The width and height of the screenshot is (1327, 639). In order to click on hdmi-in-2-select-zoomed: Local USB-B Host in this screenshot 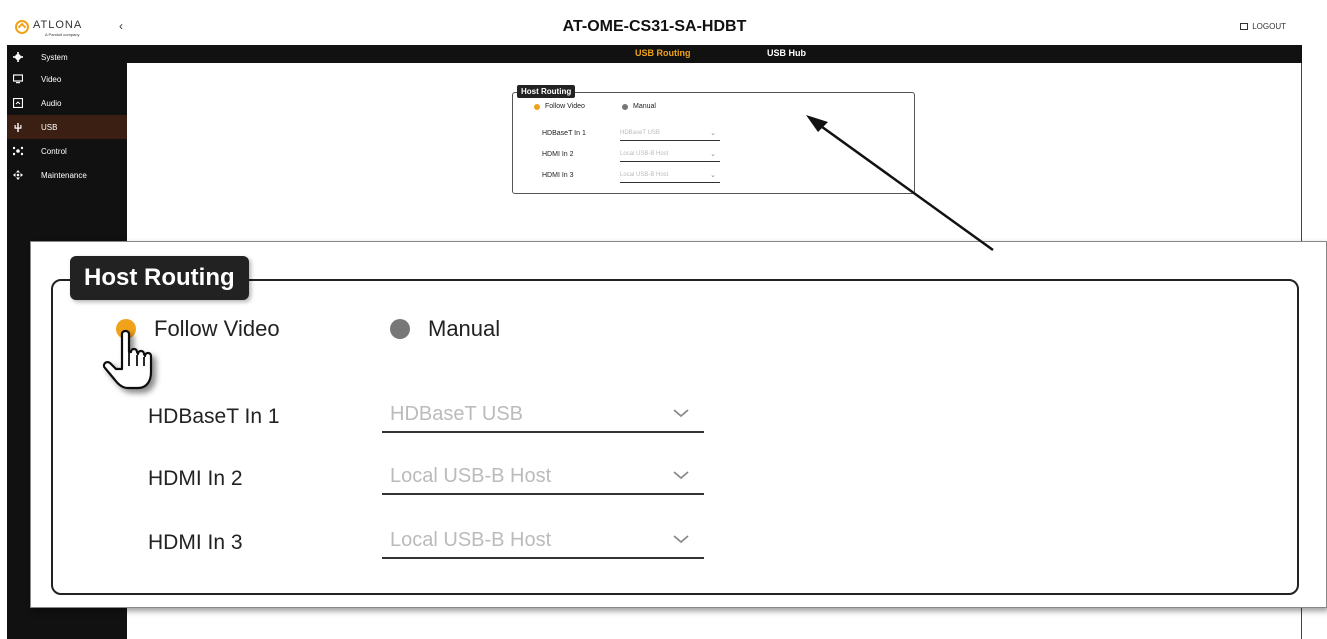, I will do `click(543, 480)`.